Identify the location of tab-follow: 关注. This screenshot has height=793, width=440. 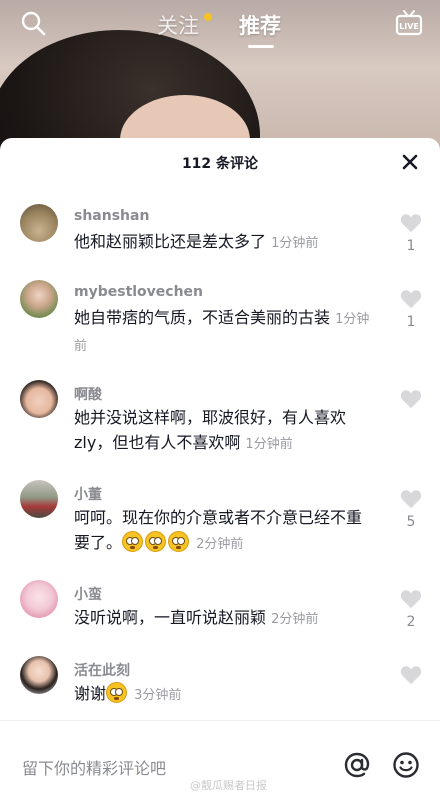
(178, 25).